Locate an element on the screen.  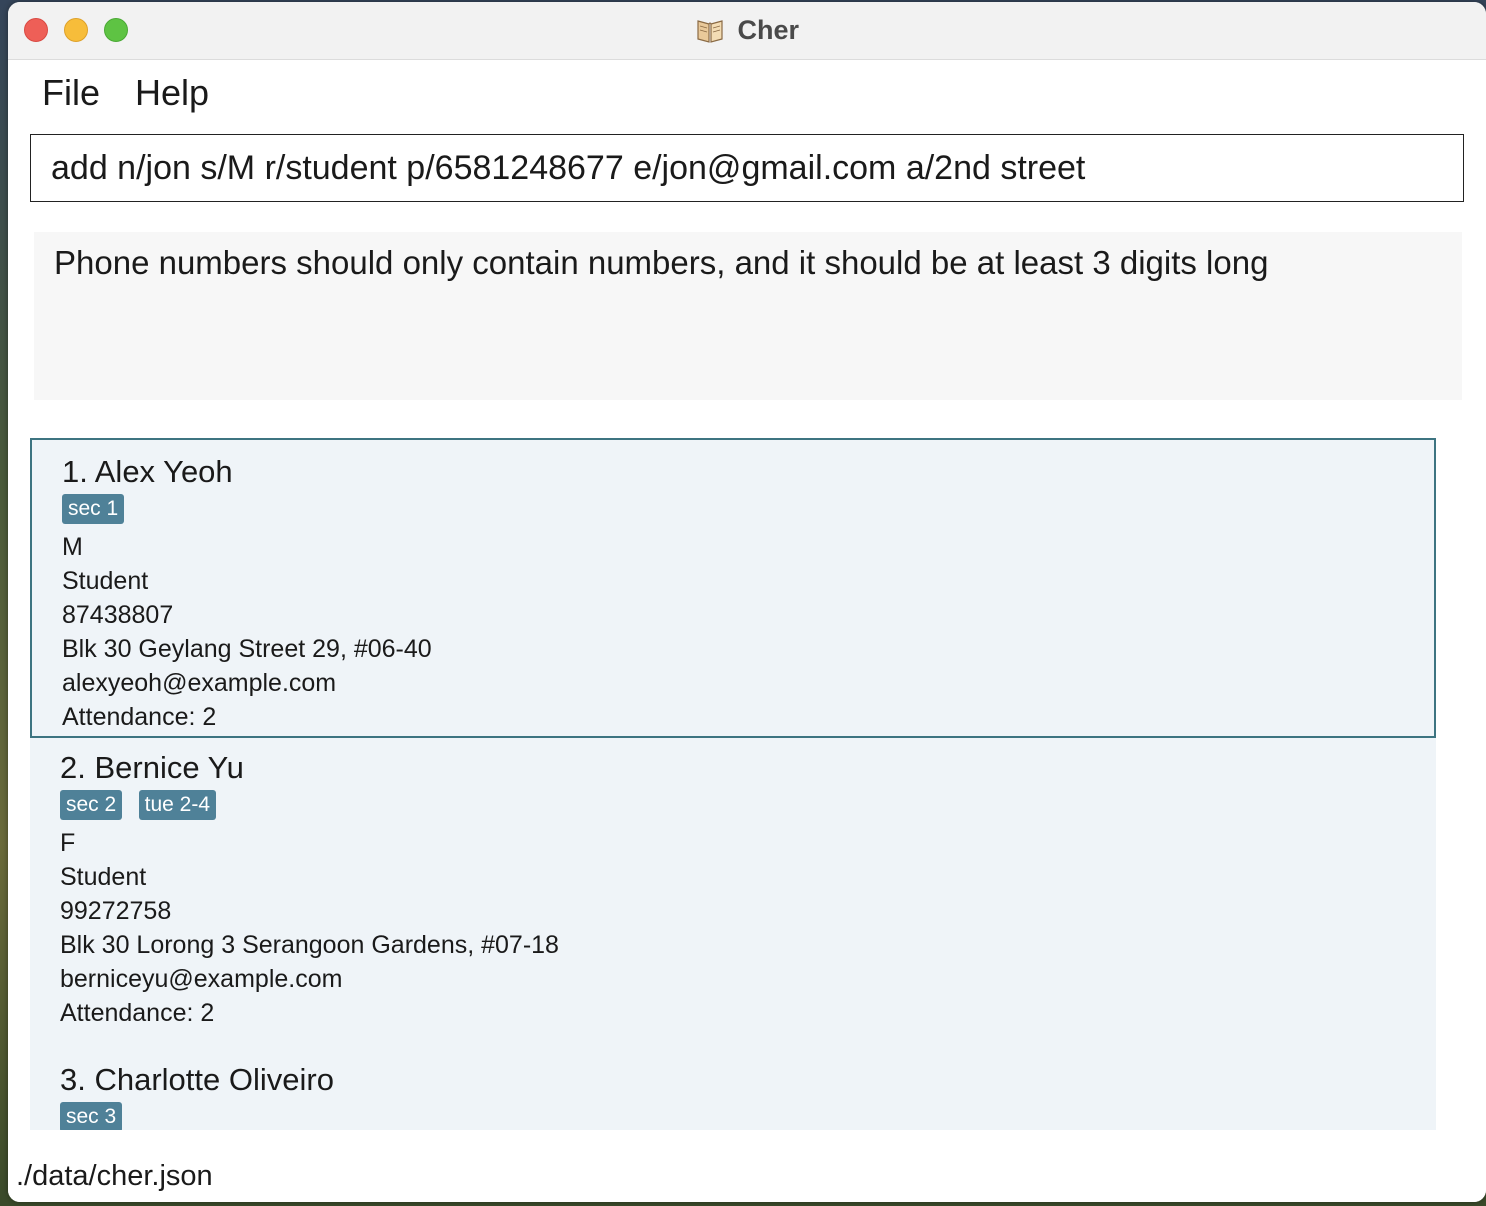
tag: sec 1 is located at coordinates (93, 509).